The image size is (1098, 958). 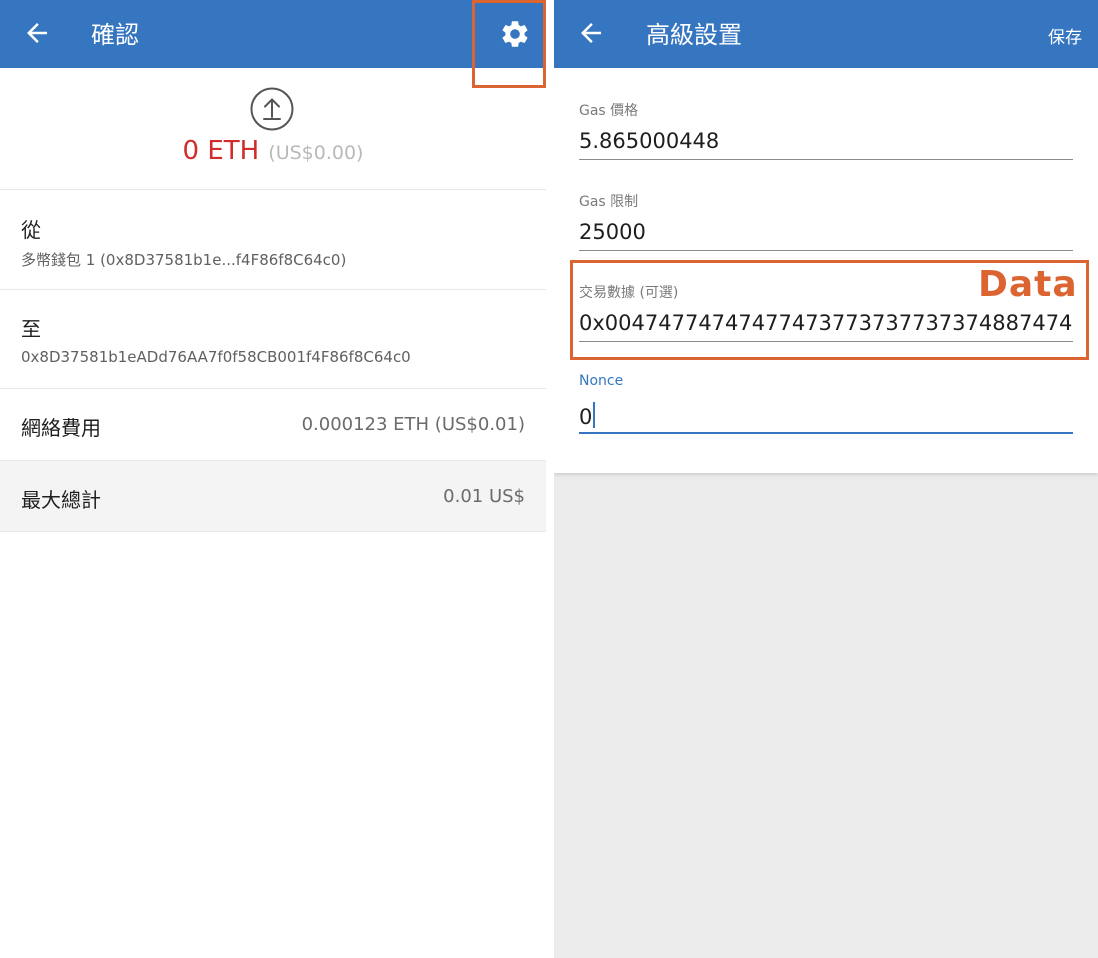 I want to click on from-value: 多幣錢包 1 (0x8D37581b1e...f4F86f8C64c0), so click(x=184, y=260).